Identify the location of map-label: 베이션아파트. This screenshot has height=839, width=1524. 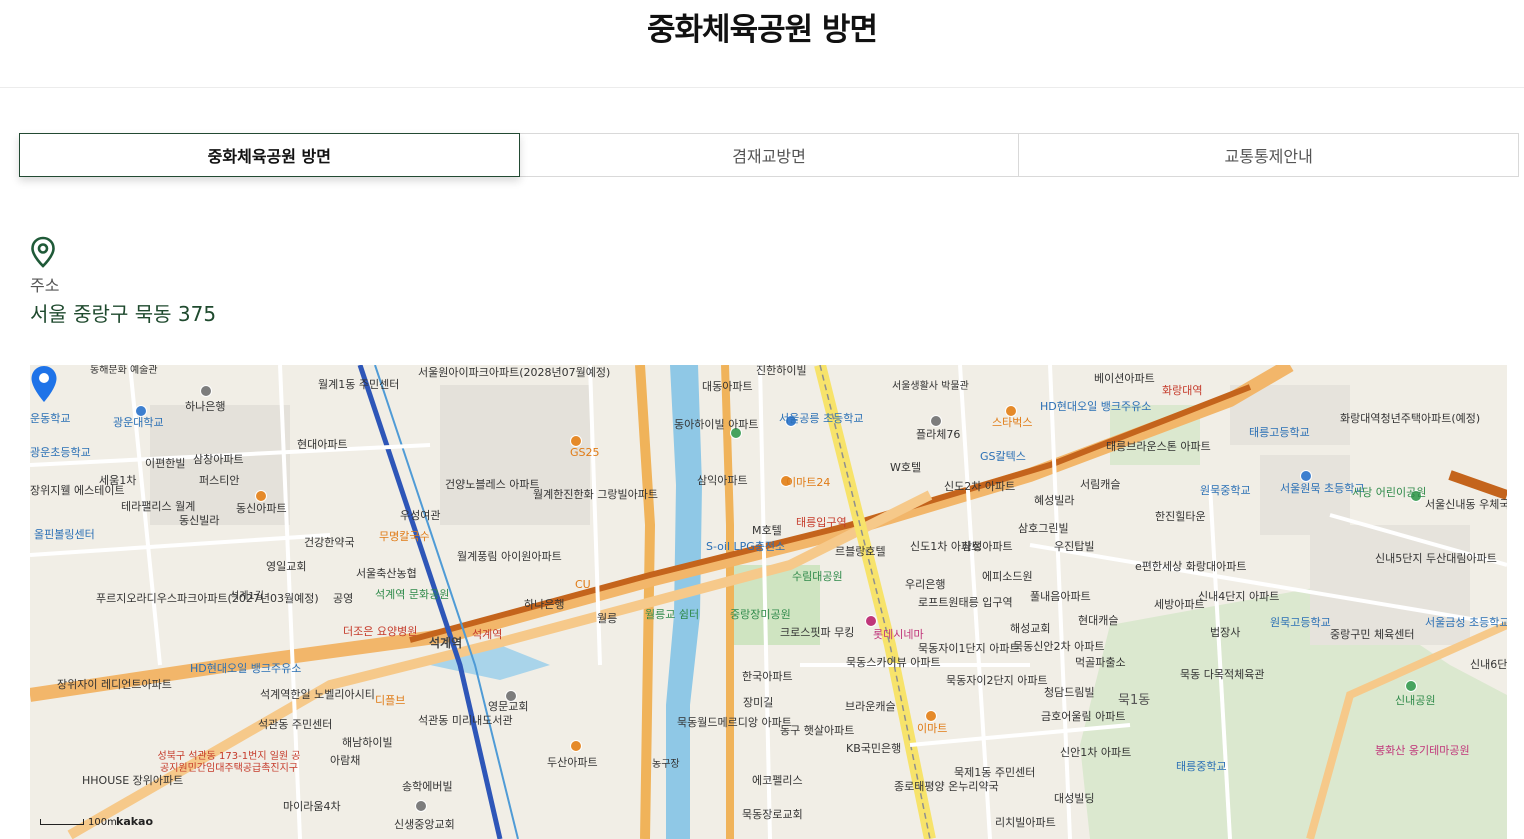
(1124, 378).